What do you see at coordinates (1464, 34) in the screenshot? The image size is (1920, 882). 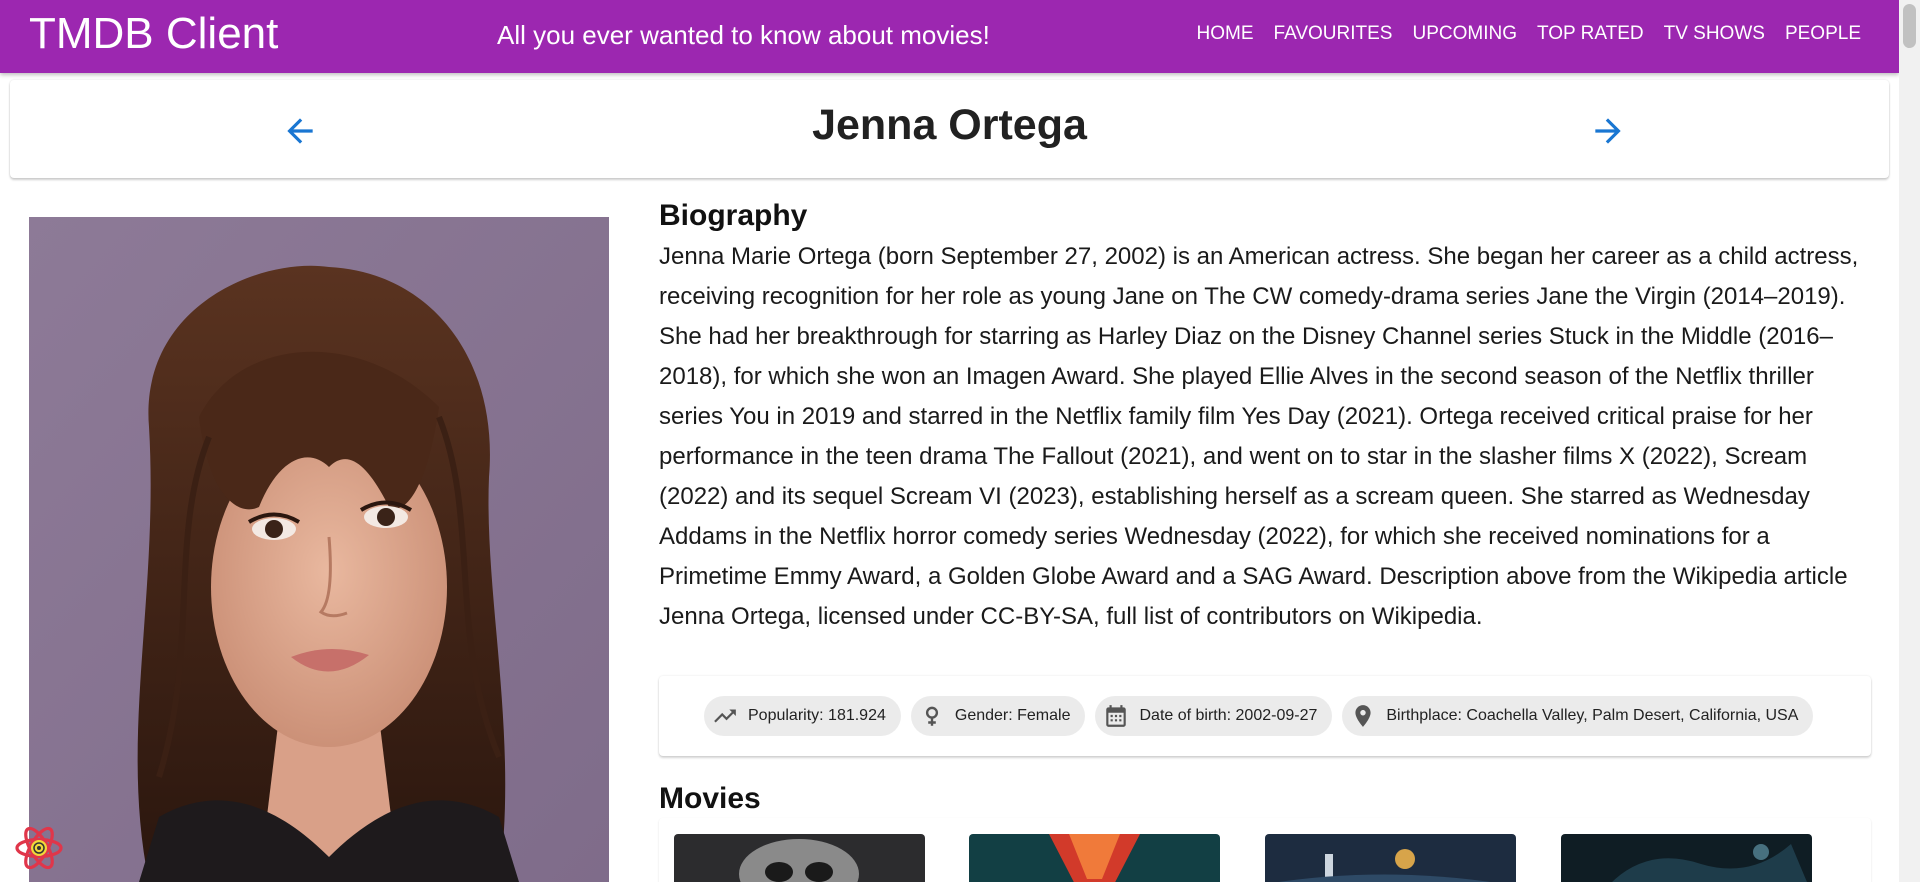 I see `nav-upcoming: UPCOMING` at bounding box center [1464, 34].